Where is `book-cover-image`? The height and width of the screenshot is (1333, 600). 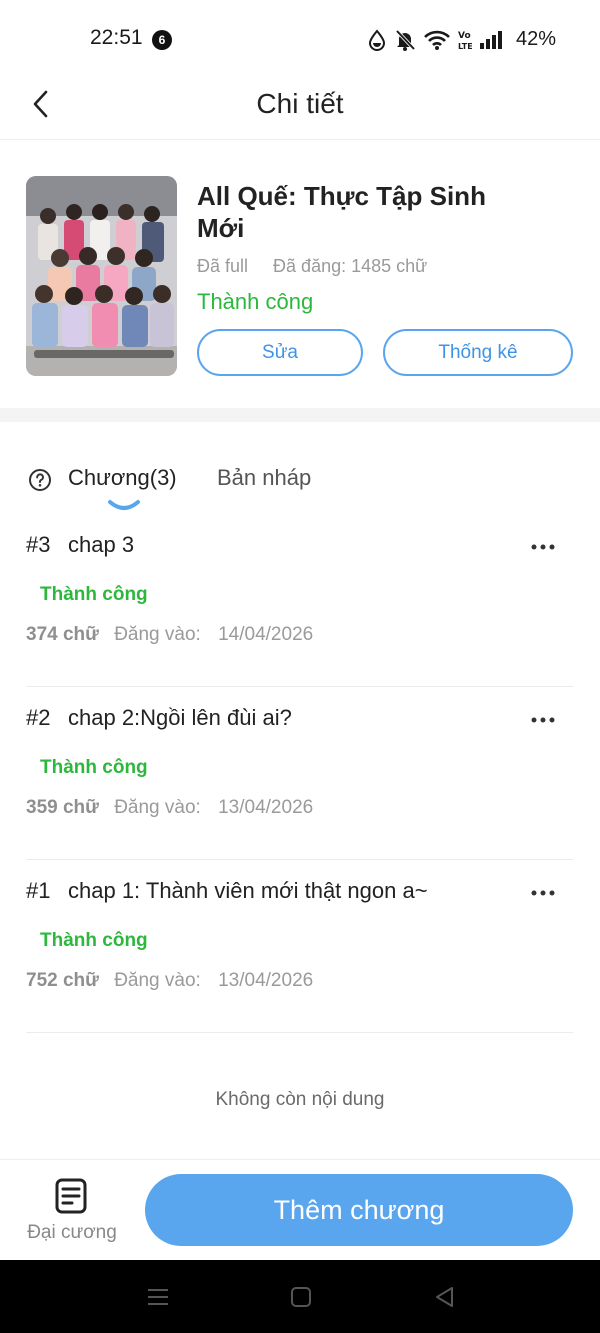
book-cover-image is located at coordinates (101, 276).